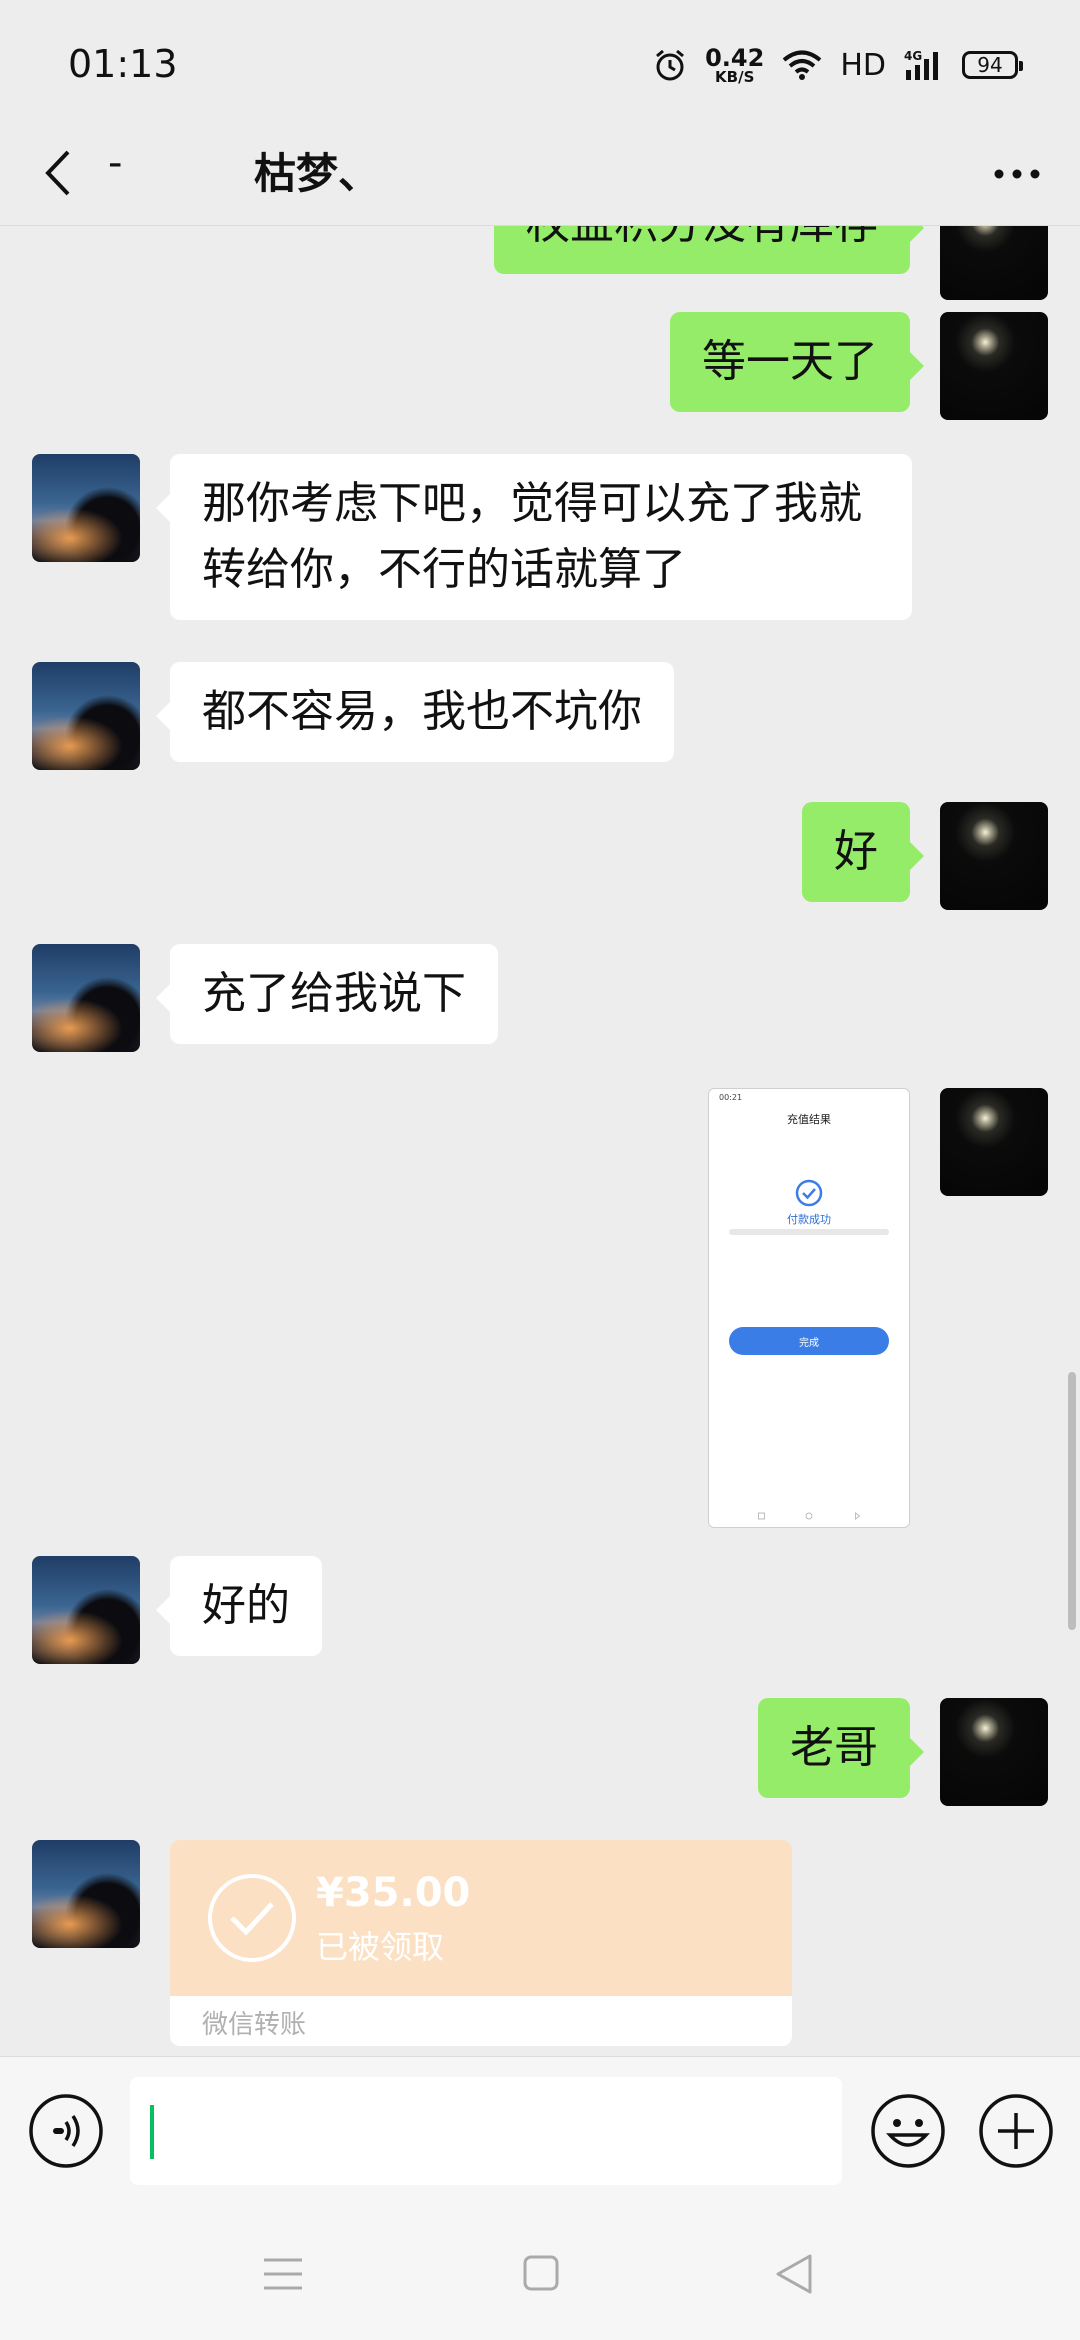 The height and width of the screenshot is (2340, 1080). What do you see at coordinates (123, 64) in the screenshot?
I see `status-time: 01:13` at bounding box center [123, 64].